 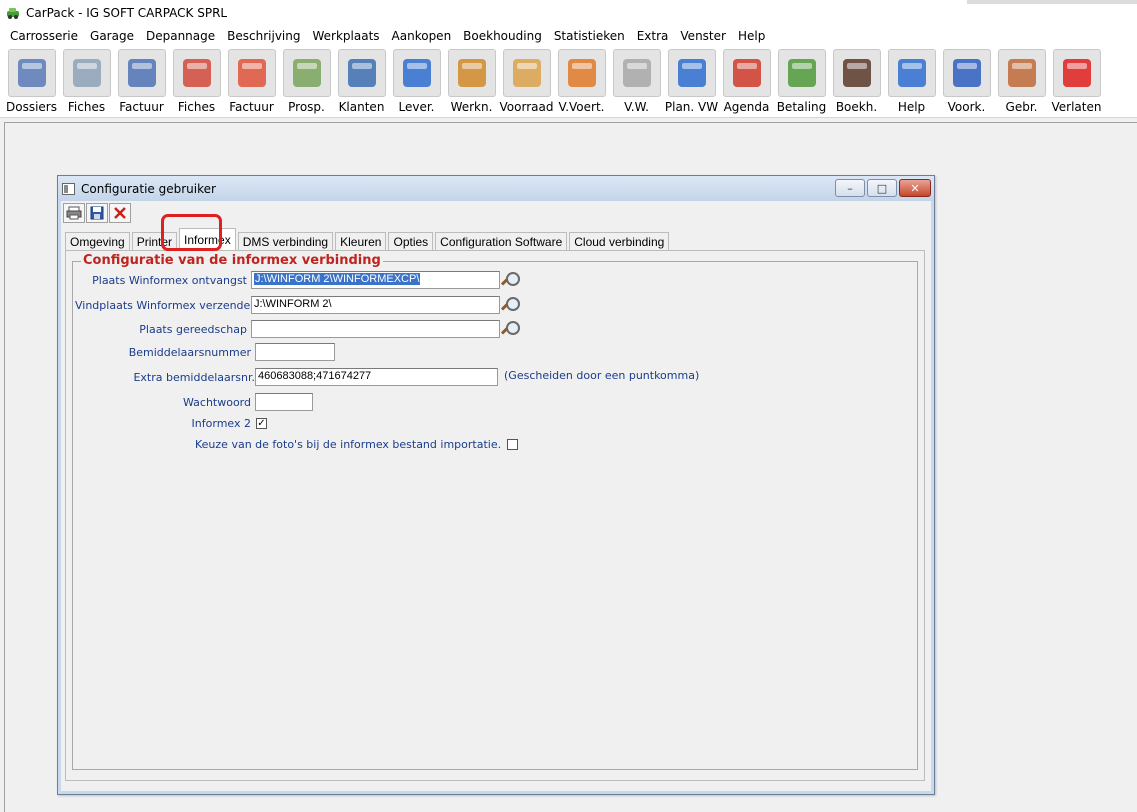 I want to click on tab-kleuren: Kleuren, so click(x=361, y=241).